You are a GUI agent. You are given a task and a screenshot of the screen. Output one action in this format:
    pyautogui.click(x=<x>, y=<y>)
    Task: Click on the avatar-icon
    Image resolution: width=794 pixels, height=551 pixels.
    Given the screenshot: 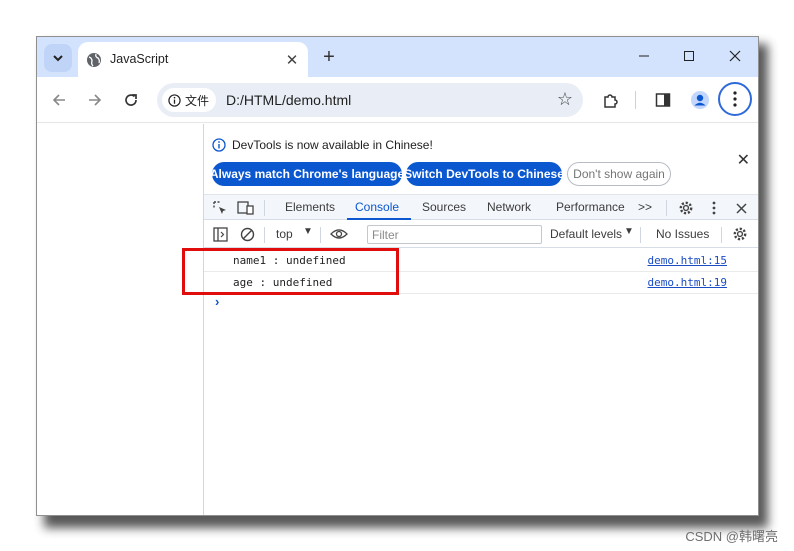 What is the action you would take?
    pyautogui.click(x=700, y=100)
    